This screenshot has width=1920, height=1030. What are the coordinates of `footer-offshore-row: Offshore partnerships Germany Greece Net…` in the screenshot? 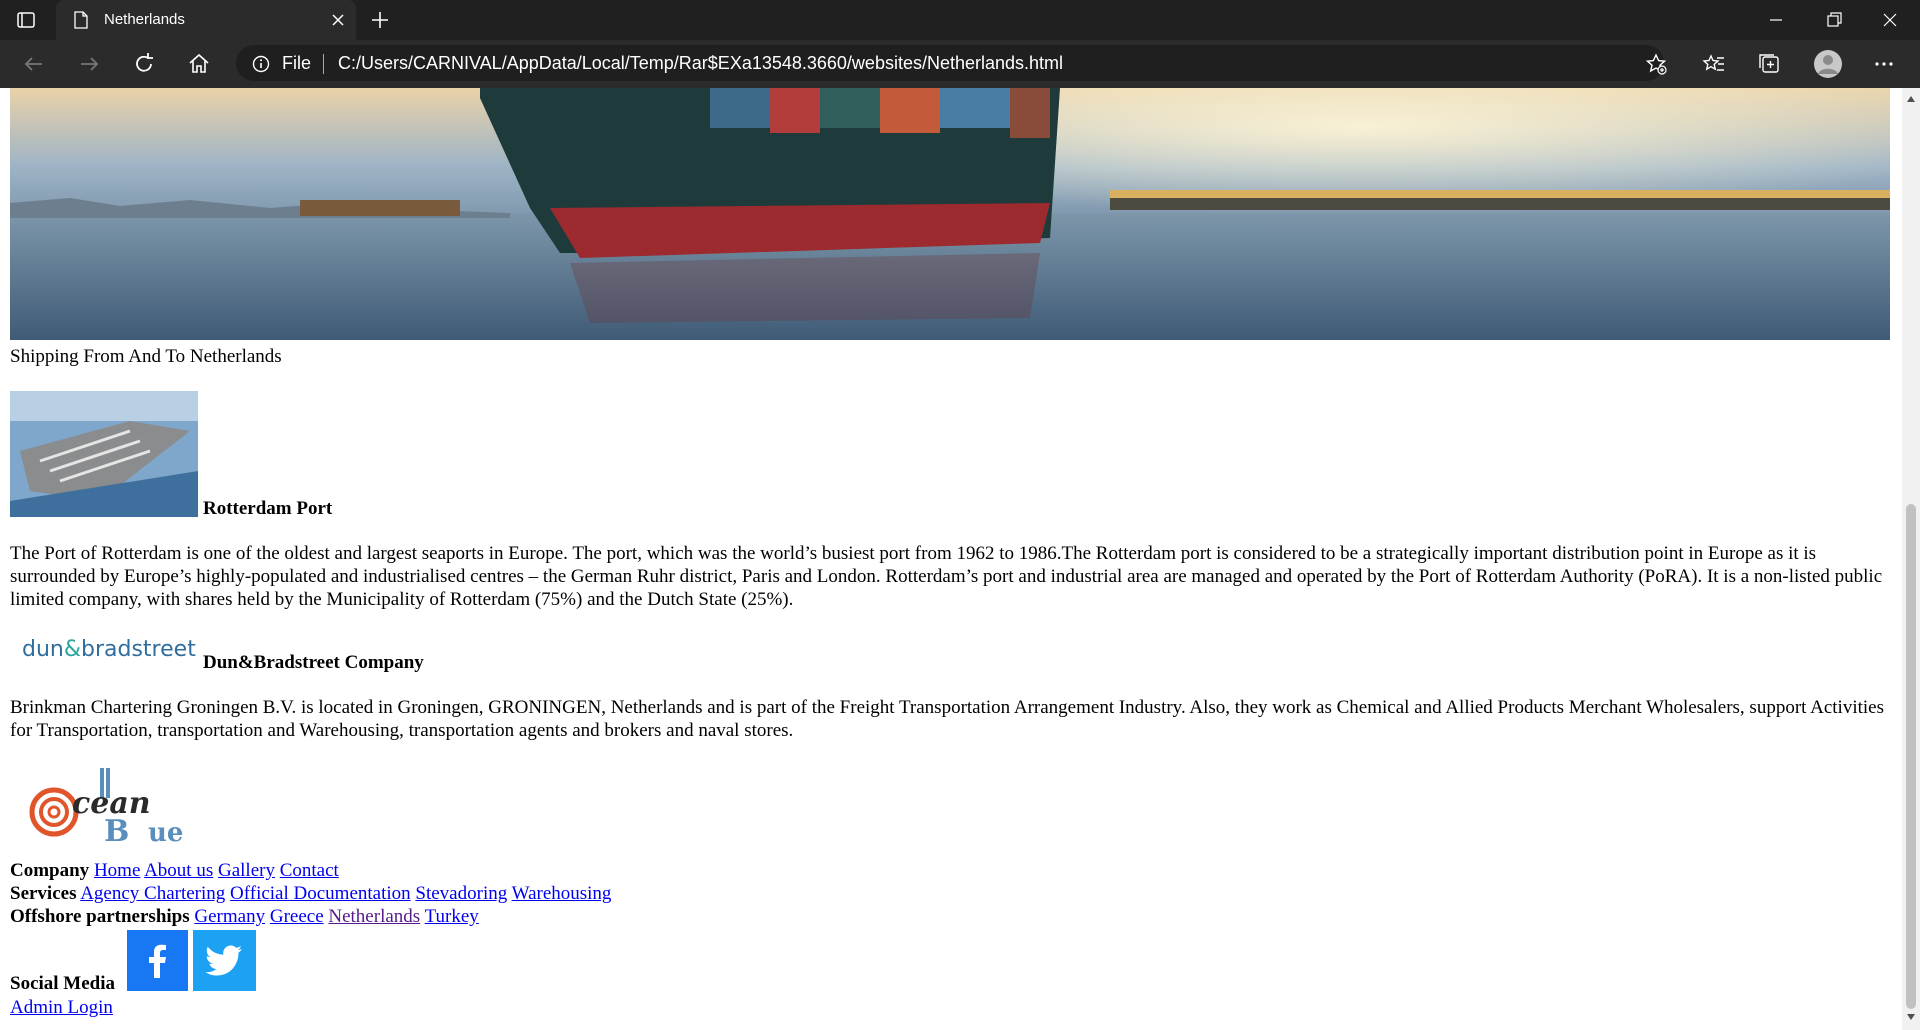 It's located at (244, 917).